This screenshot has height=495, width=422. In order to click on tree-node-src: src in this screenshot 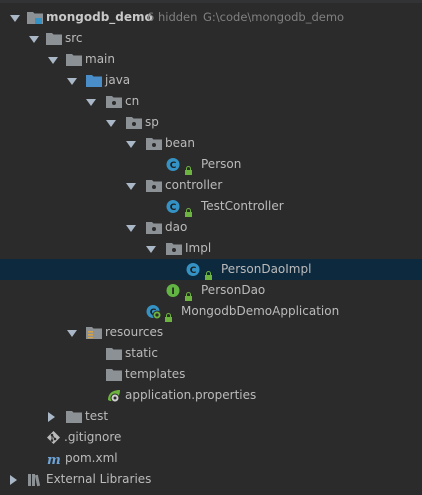, I will do `click(211, 38)`.